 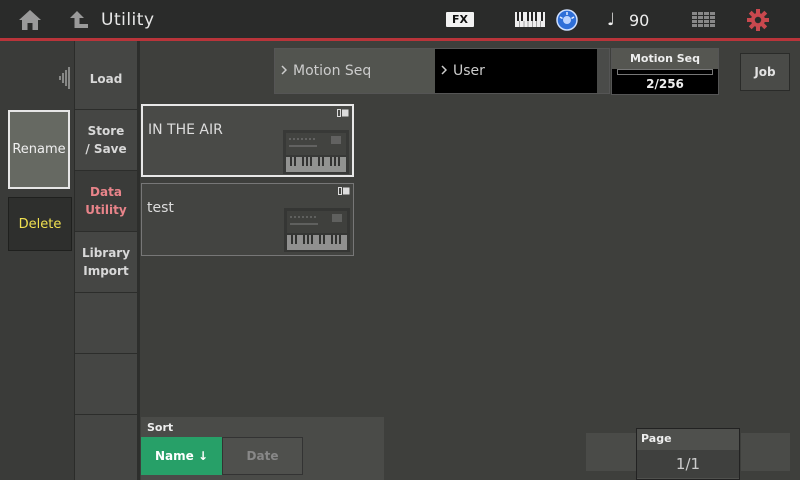 What do you see at coordinates (665, 84) in the screenshot?
I see `counter-value: 2/256` at bounding box center [665, 84].